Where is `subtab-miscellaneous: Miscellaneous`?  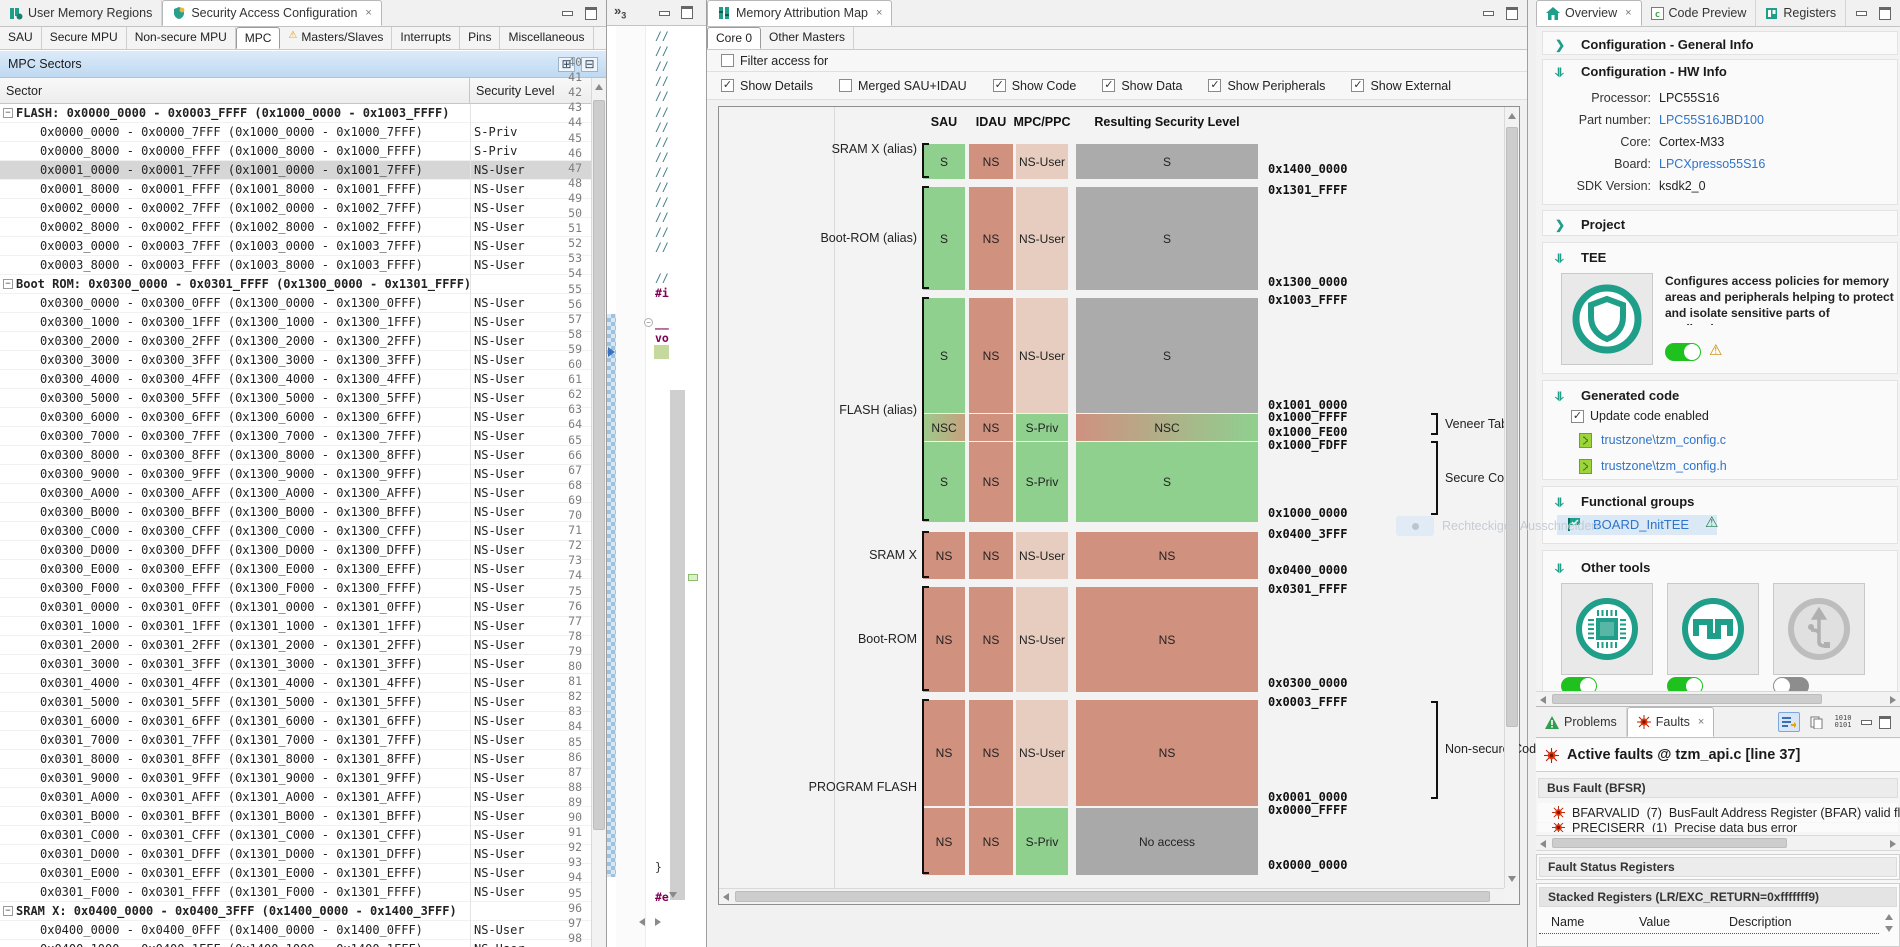
subtab-miscellaneous: Miscellaneous is located at coordinates (547, 38).